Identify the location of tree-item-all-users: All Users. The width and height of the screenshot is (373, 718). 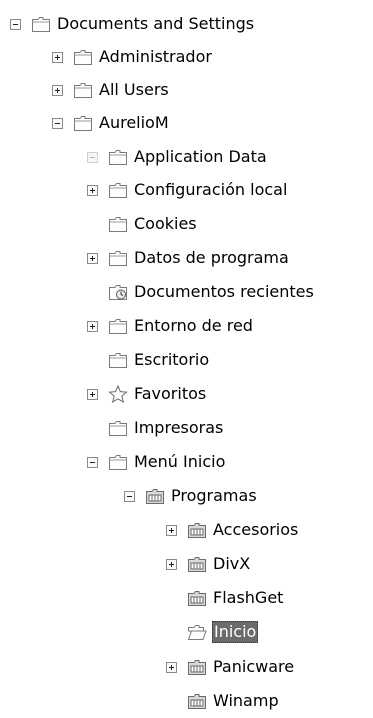
(111, 90).